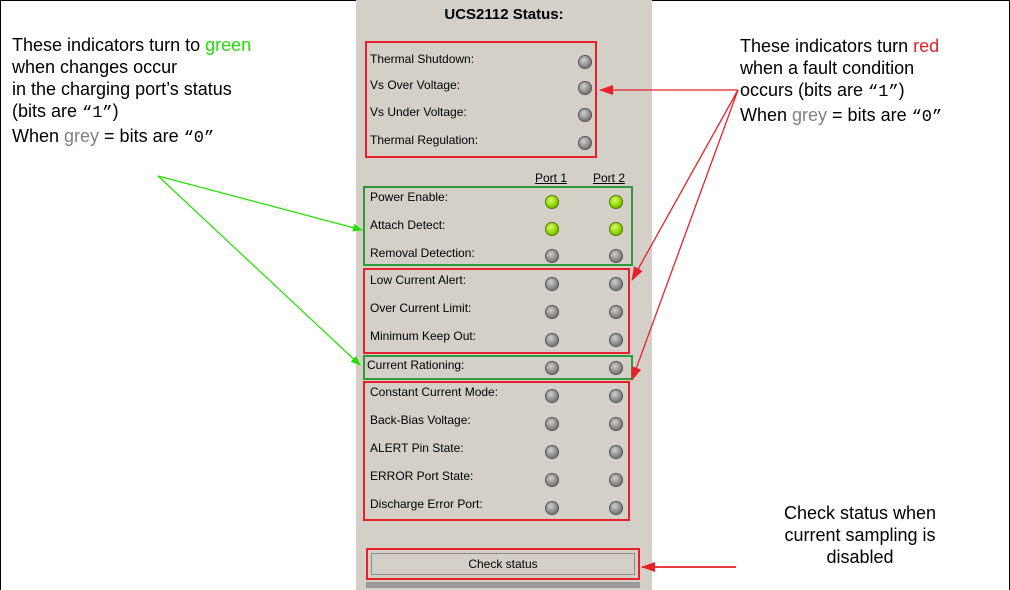 This screenshot has width=1010, height=590. Describe the element at coordinates (685, 185) in the screenshot. I see `red-arrow-to-current-fault-box` at that location.